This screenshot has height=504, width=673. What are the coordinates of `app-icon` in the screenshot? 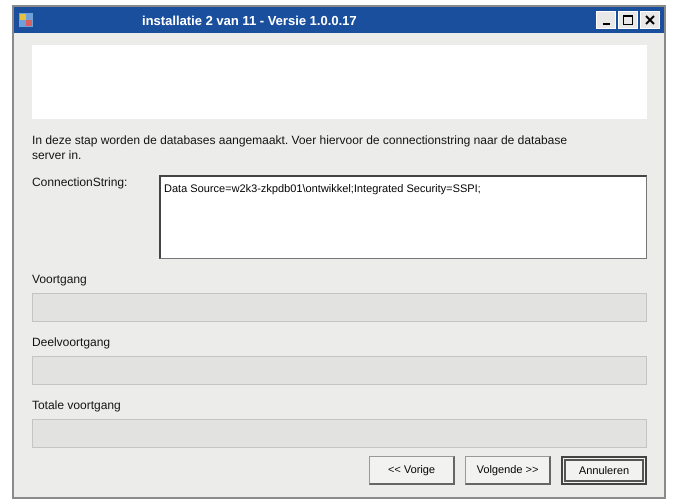 It's located at (26, 20).